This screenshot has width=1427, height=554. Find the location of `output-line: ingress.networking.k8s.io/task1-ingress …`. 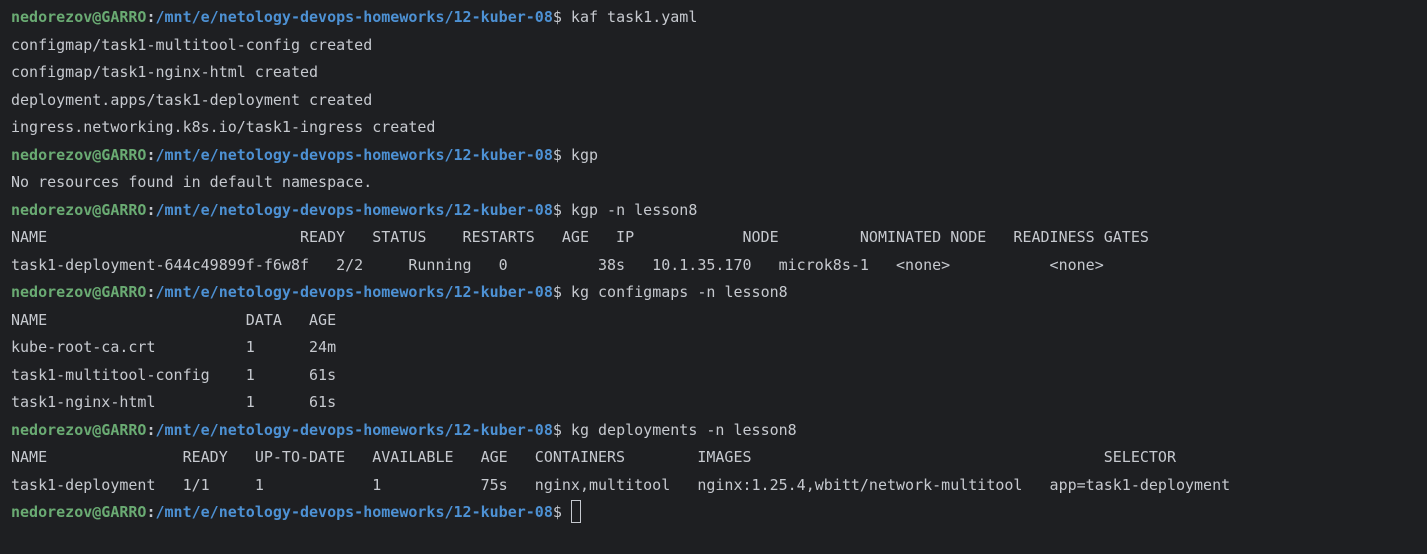

output-line: ingress.networking.k8s.io/task1-ingress … is located at coordinates (719, 128).